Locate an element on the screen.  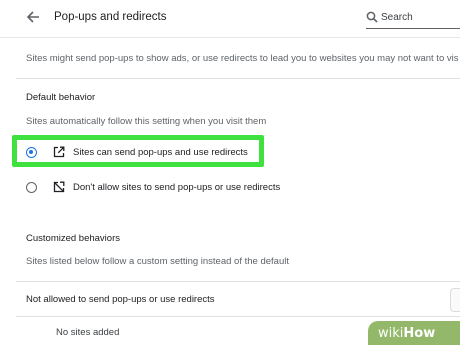
default-behavior-title: Default behavior is located at coordinates (61, 97).